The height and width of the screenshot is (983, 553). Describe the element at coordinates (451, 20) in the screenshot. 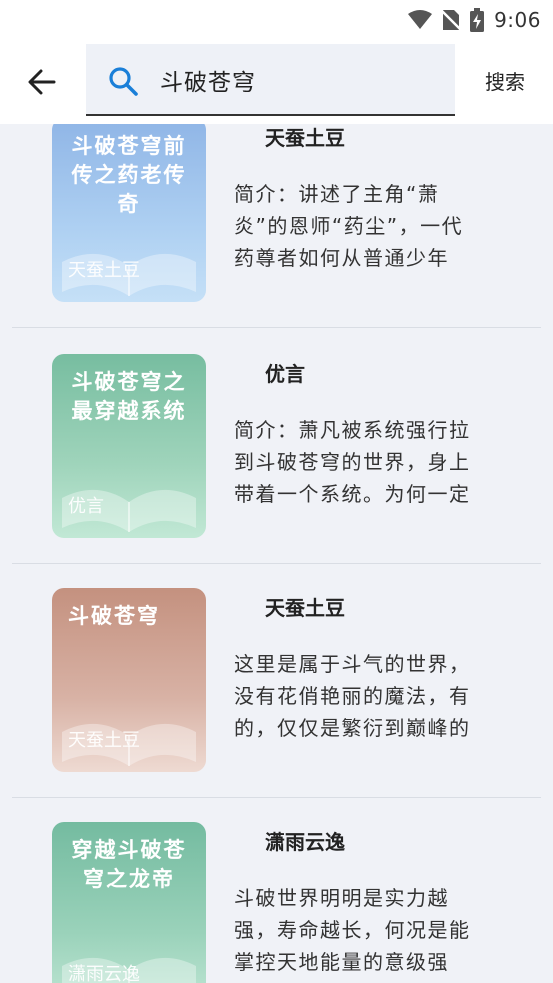

I see `no-sim-icon` at that location.